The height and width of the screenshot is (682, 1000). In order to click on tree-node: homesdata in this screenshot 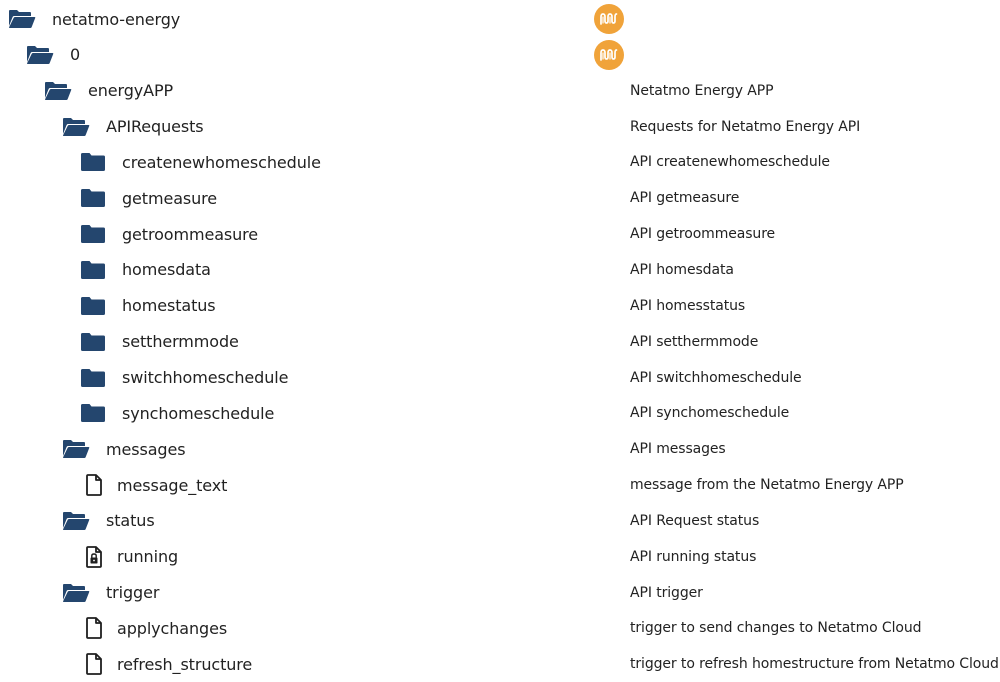, I will do `click(145, 270)`.